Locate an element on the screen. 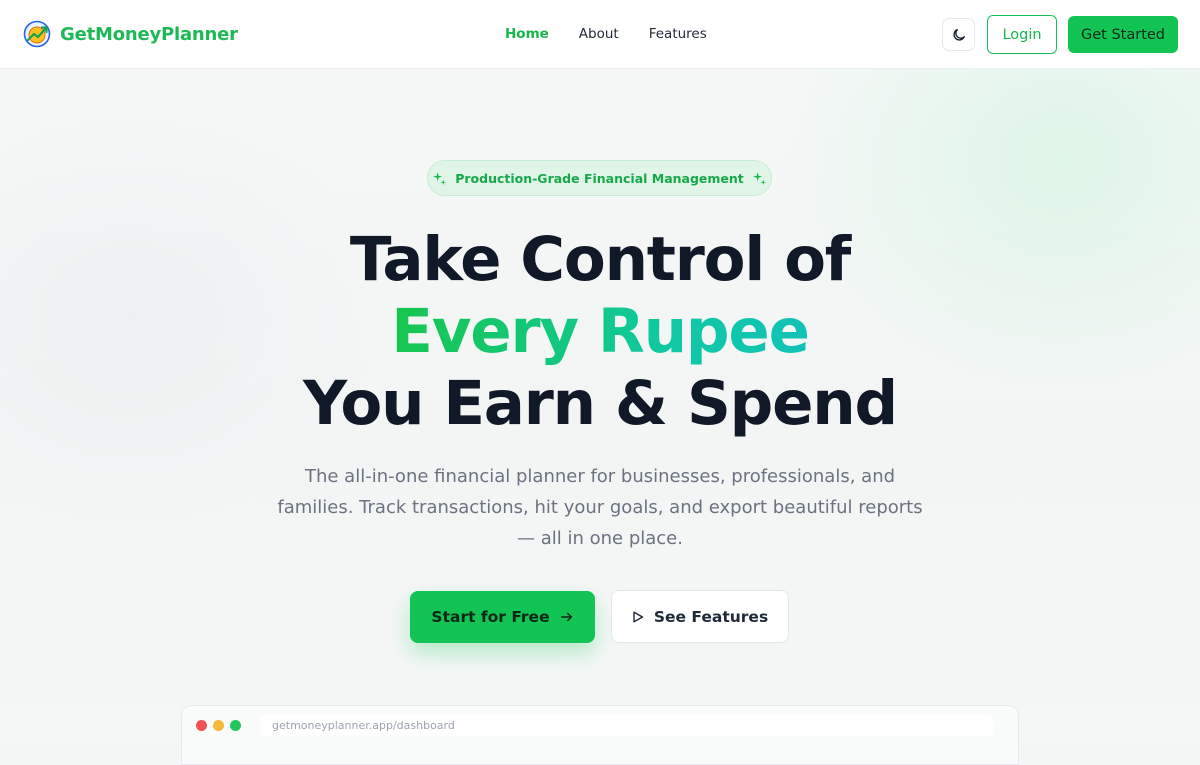 The height and width of the screenshot is (765, 1200). brand-name: GetMoneyPlanner is located at coordinates (149, 34).